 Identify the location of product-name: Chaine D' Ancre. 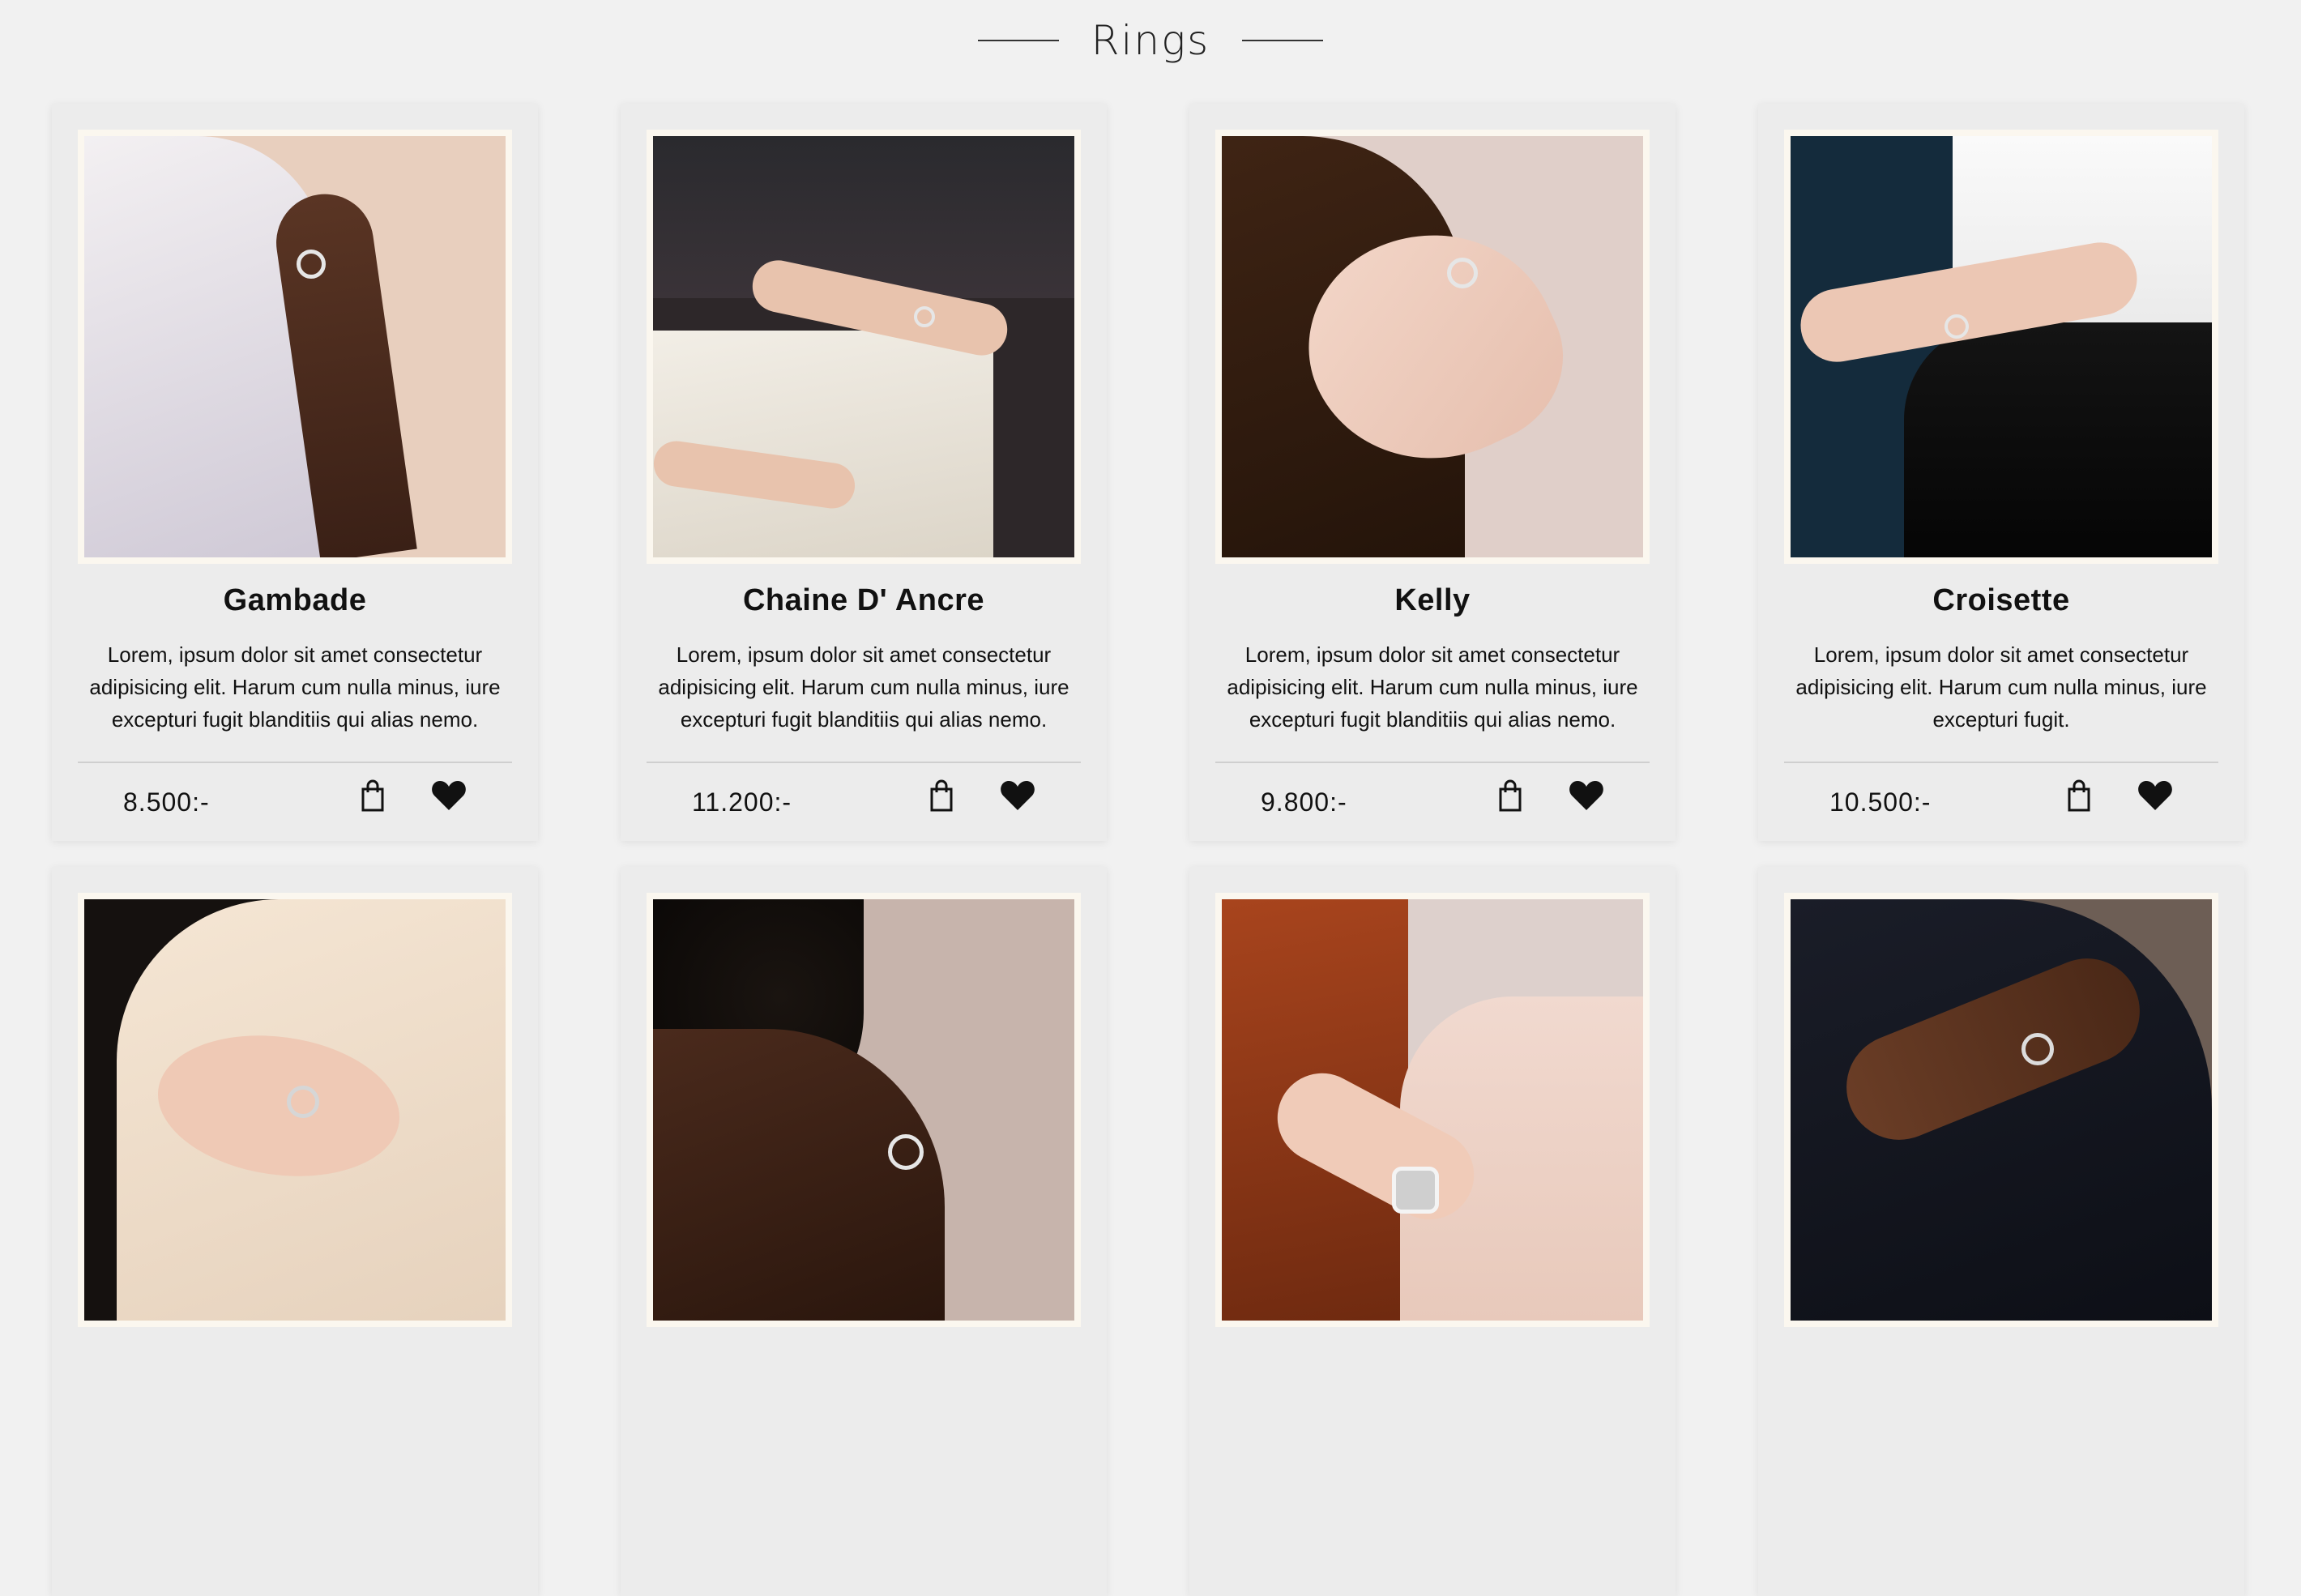
(863, 600).